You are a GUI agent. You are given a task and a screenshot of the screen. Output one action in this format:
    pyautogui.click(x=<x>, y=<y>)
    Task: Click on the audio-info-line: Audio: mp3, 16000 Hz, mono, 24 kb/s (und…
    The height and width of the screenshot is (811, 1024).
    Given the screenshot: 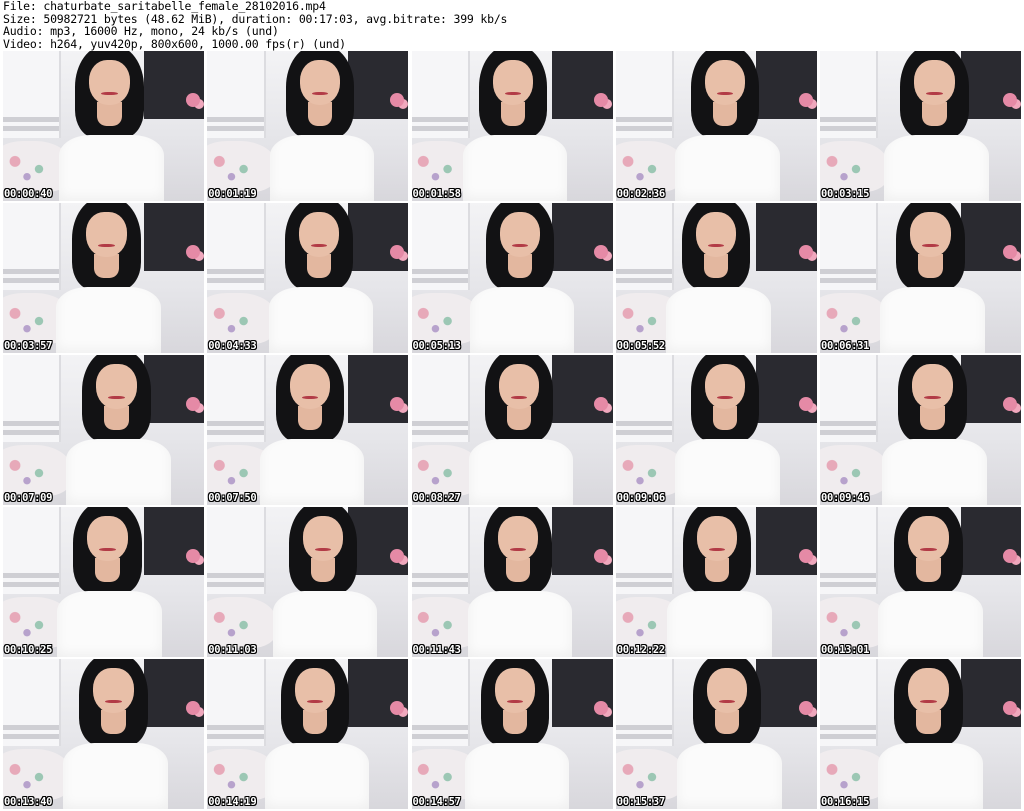 What is the action you would take?
    pyautogui.click(x=141, y=31)
    